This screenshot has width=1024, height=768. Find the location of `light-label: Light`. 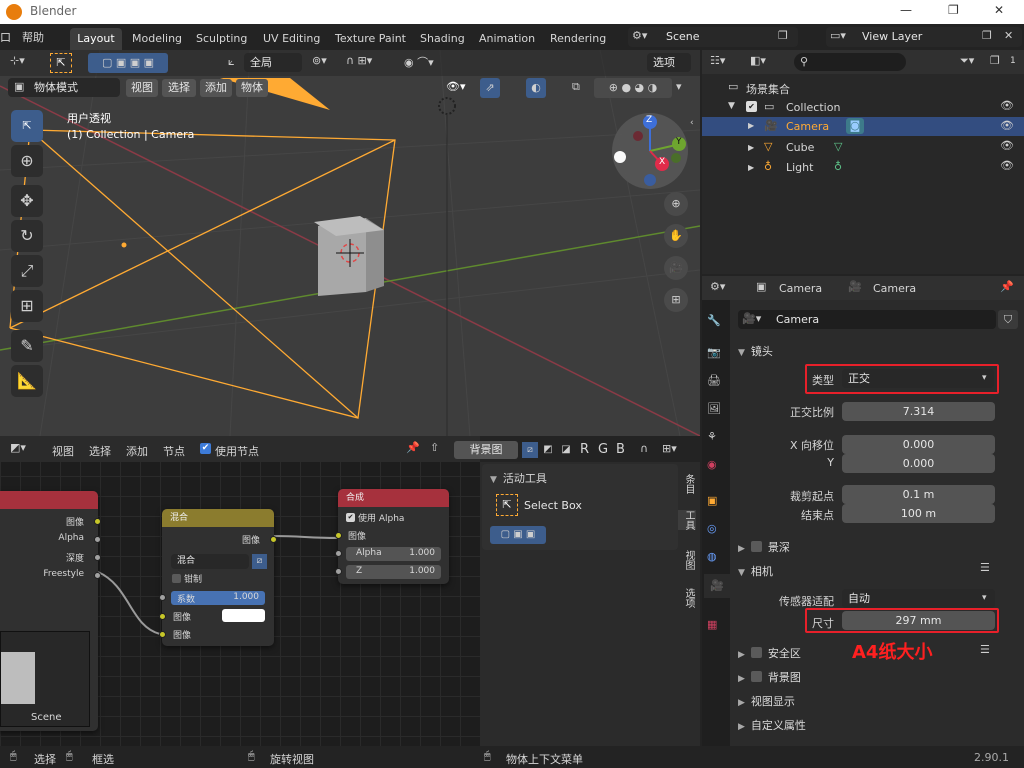

light-label: Light is located at coordinates (799, 167).